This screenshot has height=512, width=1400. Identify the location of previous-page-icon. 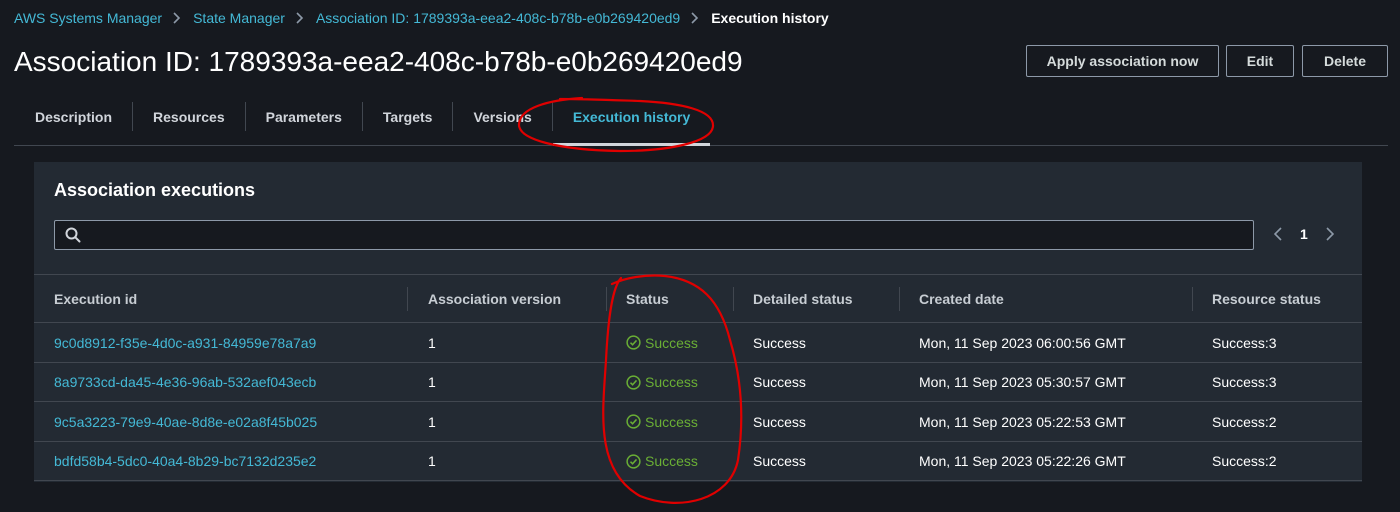
(1278, 234).